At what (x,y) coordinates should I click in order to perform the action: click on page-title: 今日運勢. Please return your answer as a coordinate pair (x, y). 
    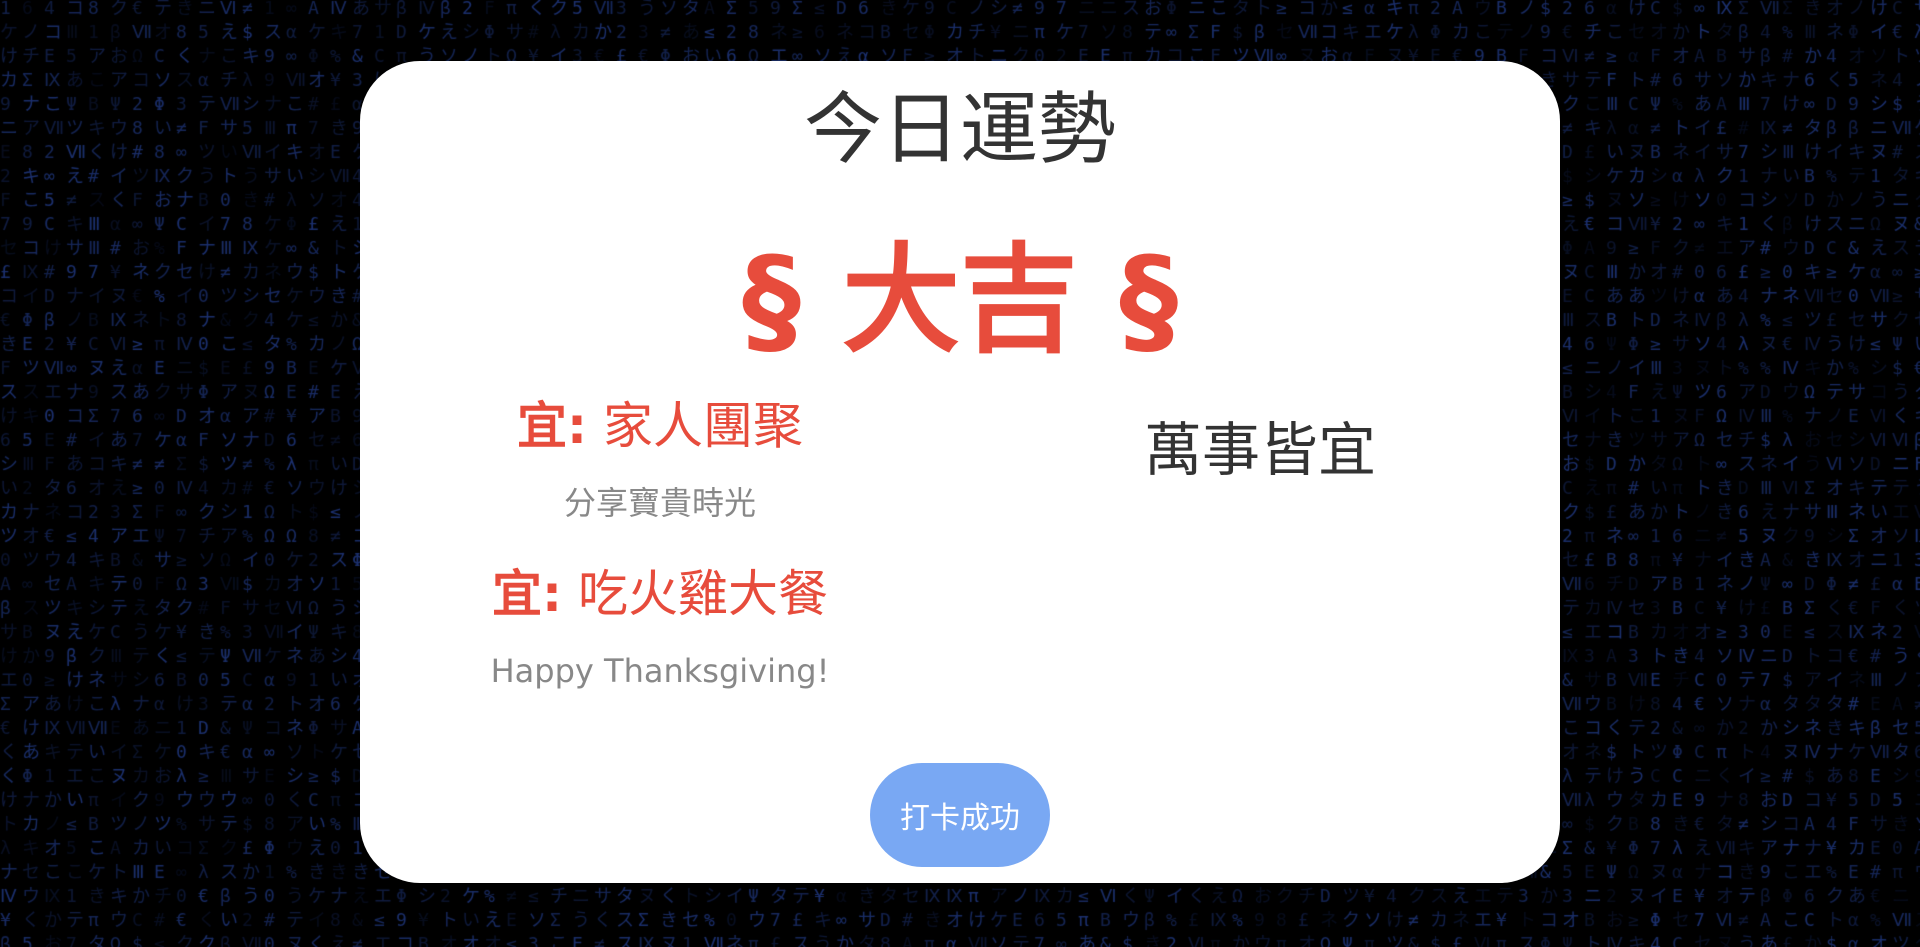
    Looking at the image, I should click on (959, 130).